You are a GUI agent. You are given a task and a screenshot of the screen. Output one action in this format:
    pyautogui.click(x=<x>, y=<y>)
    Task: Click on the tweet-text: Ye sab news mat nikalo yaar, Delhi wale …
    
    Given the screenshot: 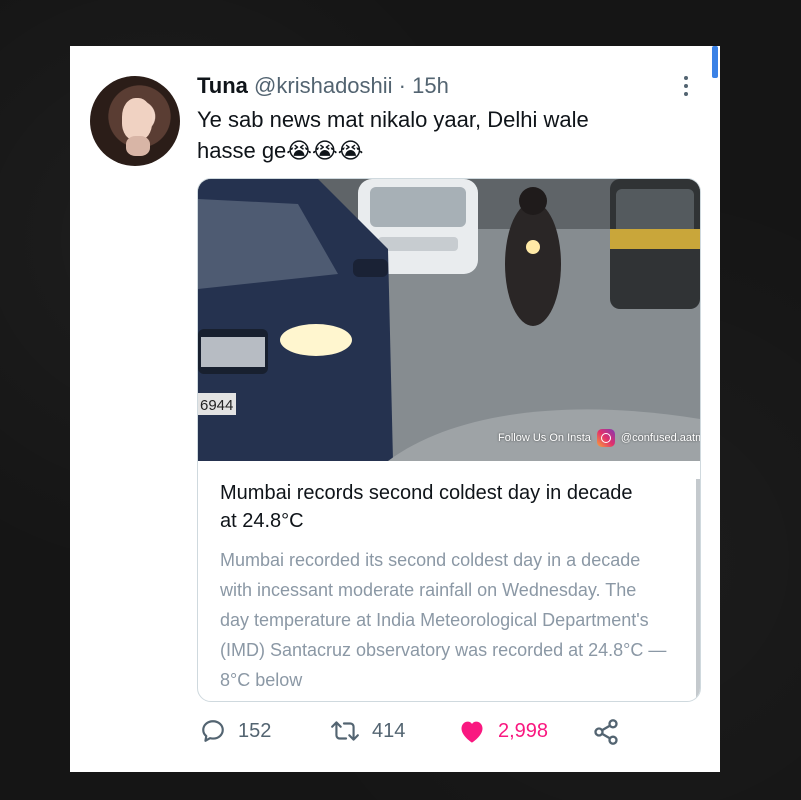 What is the action you would take?
    pyautogui.click(x=432, y=135)
    